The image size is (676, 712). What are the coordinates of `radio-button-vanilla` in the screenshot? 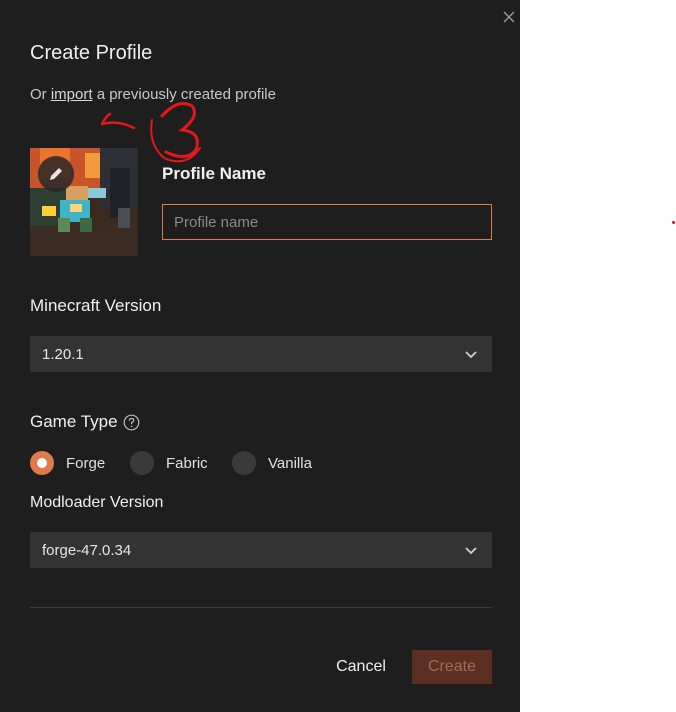 It's located at (244, 463).